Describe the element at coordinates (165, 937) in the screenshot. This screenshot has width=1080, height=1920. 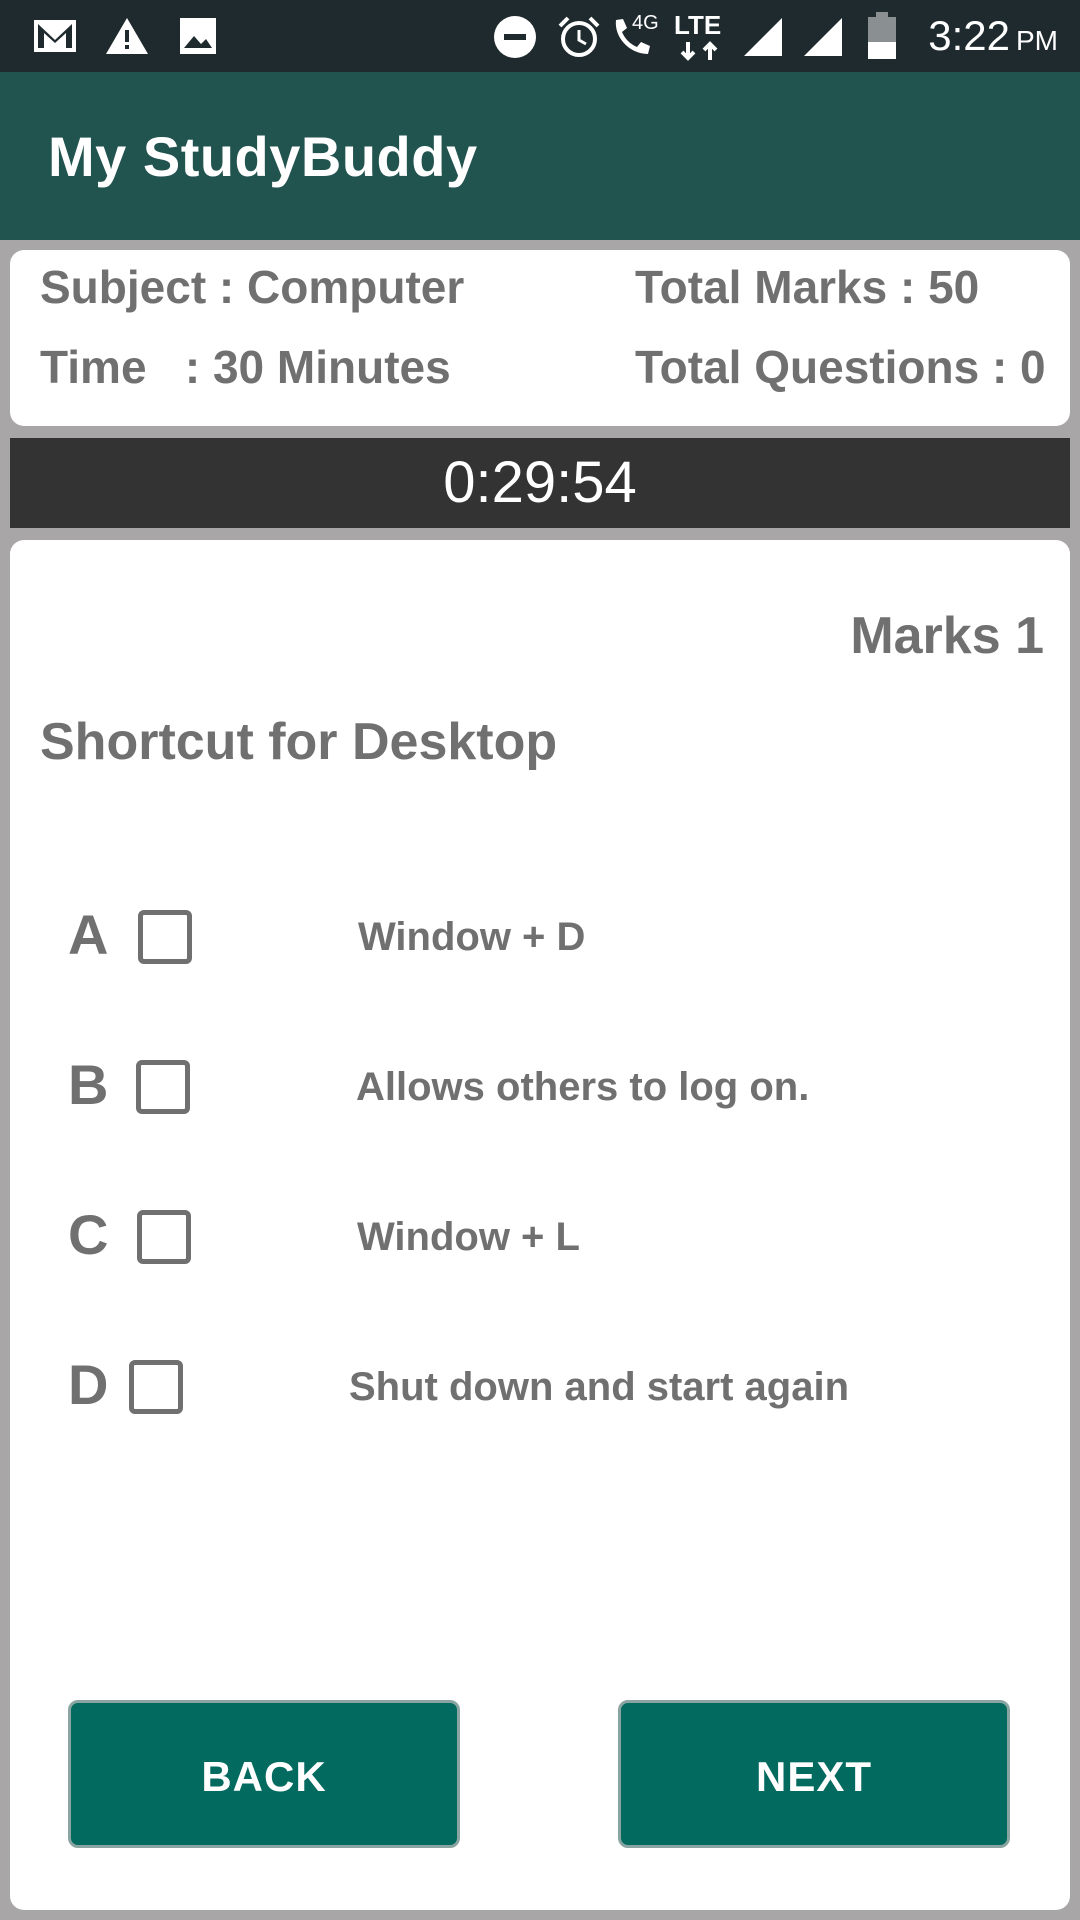
I see `option-a-checkbox` at that location.